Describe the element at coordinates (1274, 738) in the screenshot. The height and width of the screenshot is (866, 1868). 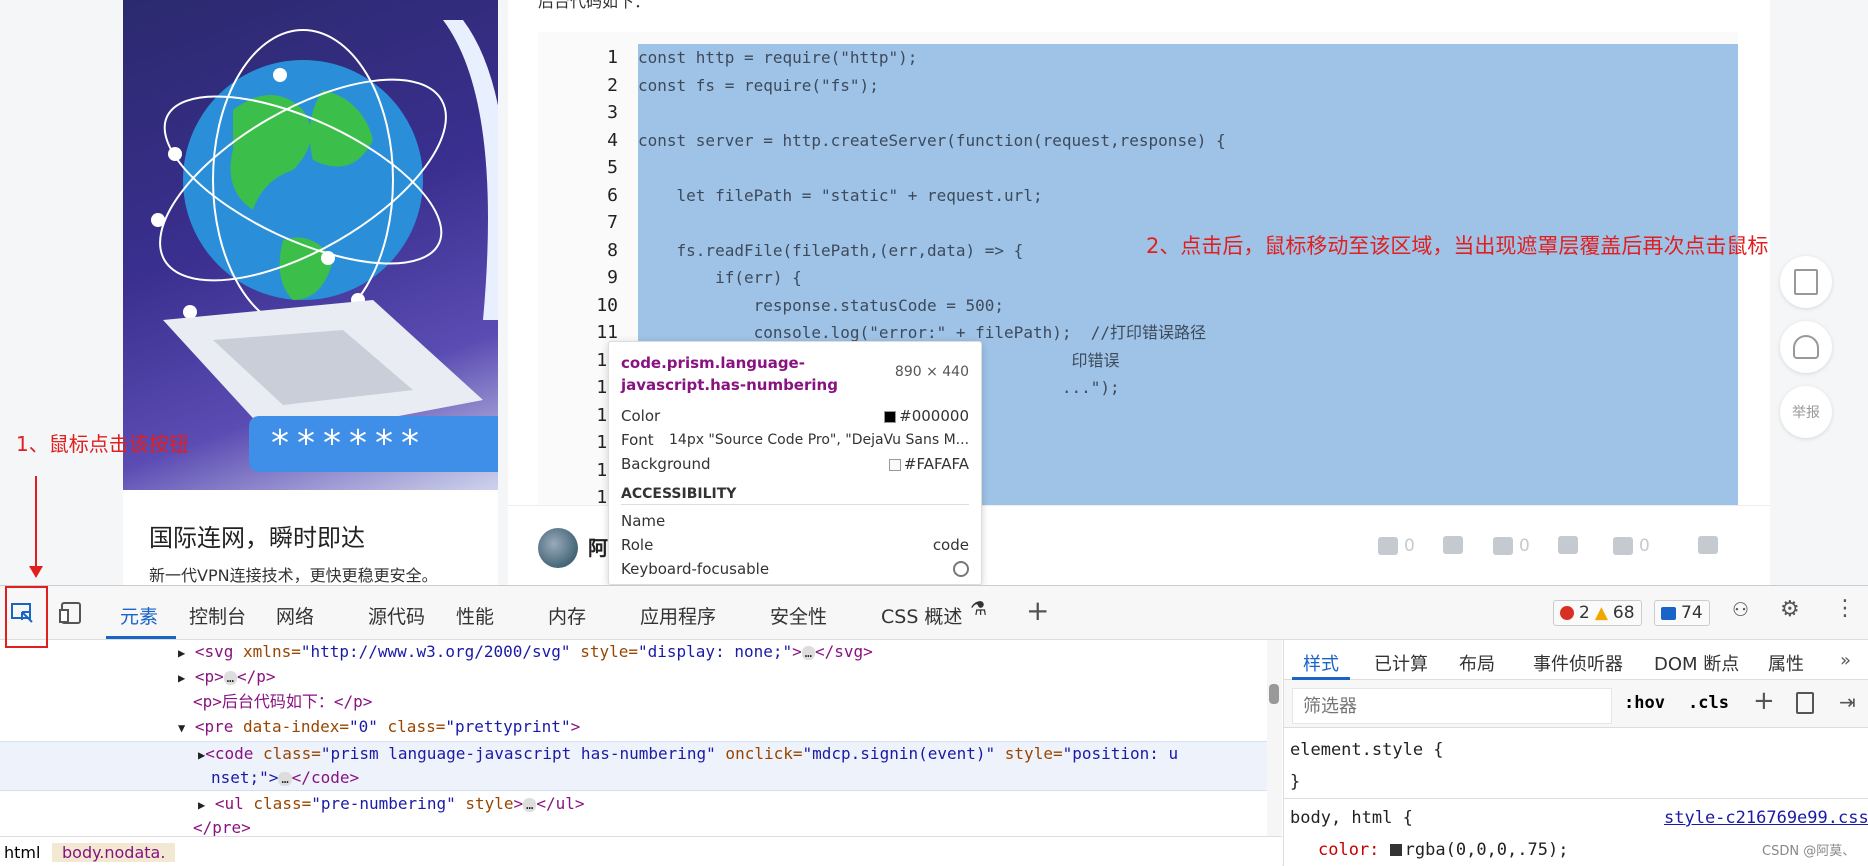
I see `dom-scrollbar` at that location.